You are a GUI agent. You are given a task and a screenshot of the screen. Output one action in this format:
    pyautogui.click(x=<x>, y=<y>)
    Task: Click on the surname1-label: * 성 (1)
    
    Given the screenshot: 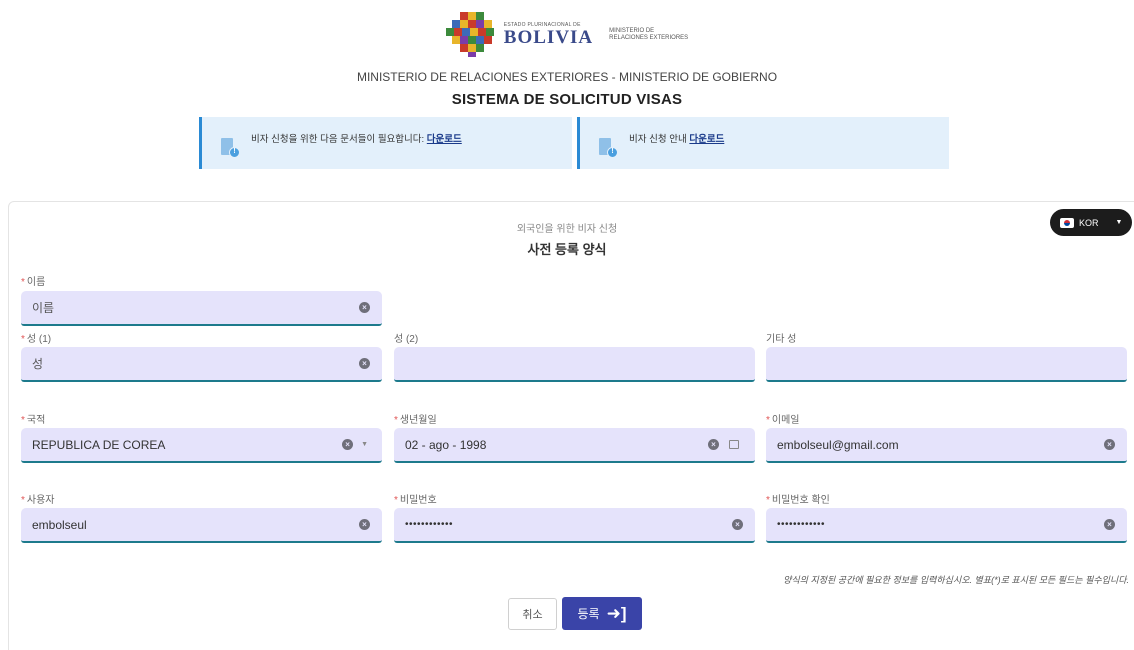 What is the action you would take?
    pyautogui.click(x=36, y=339)
    